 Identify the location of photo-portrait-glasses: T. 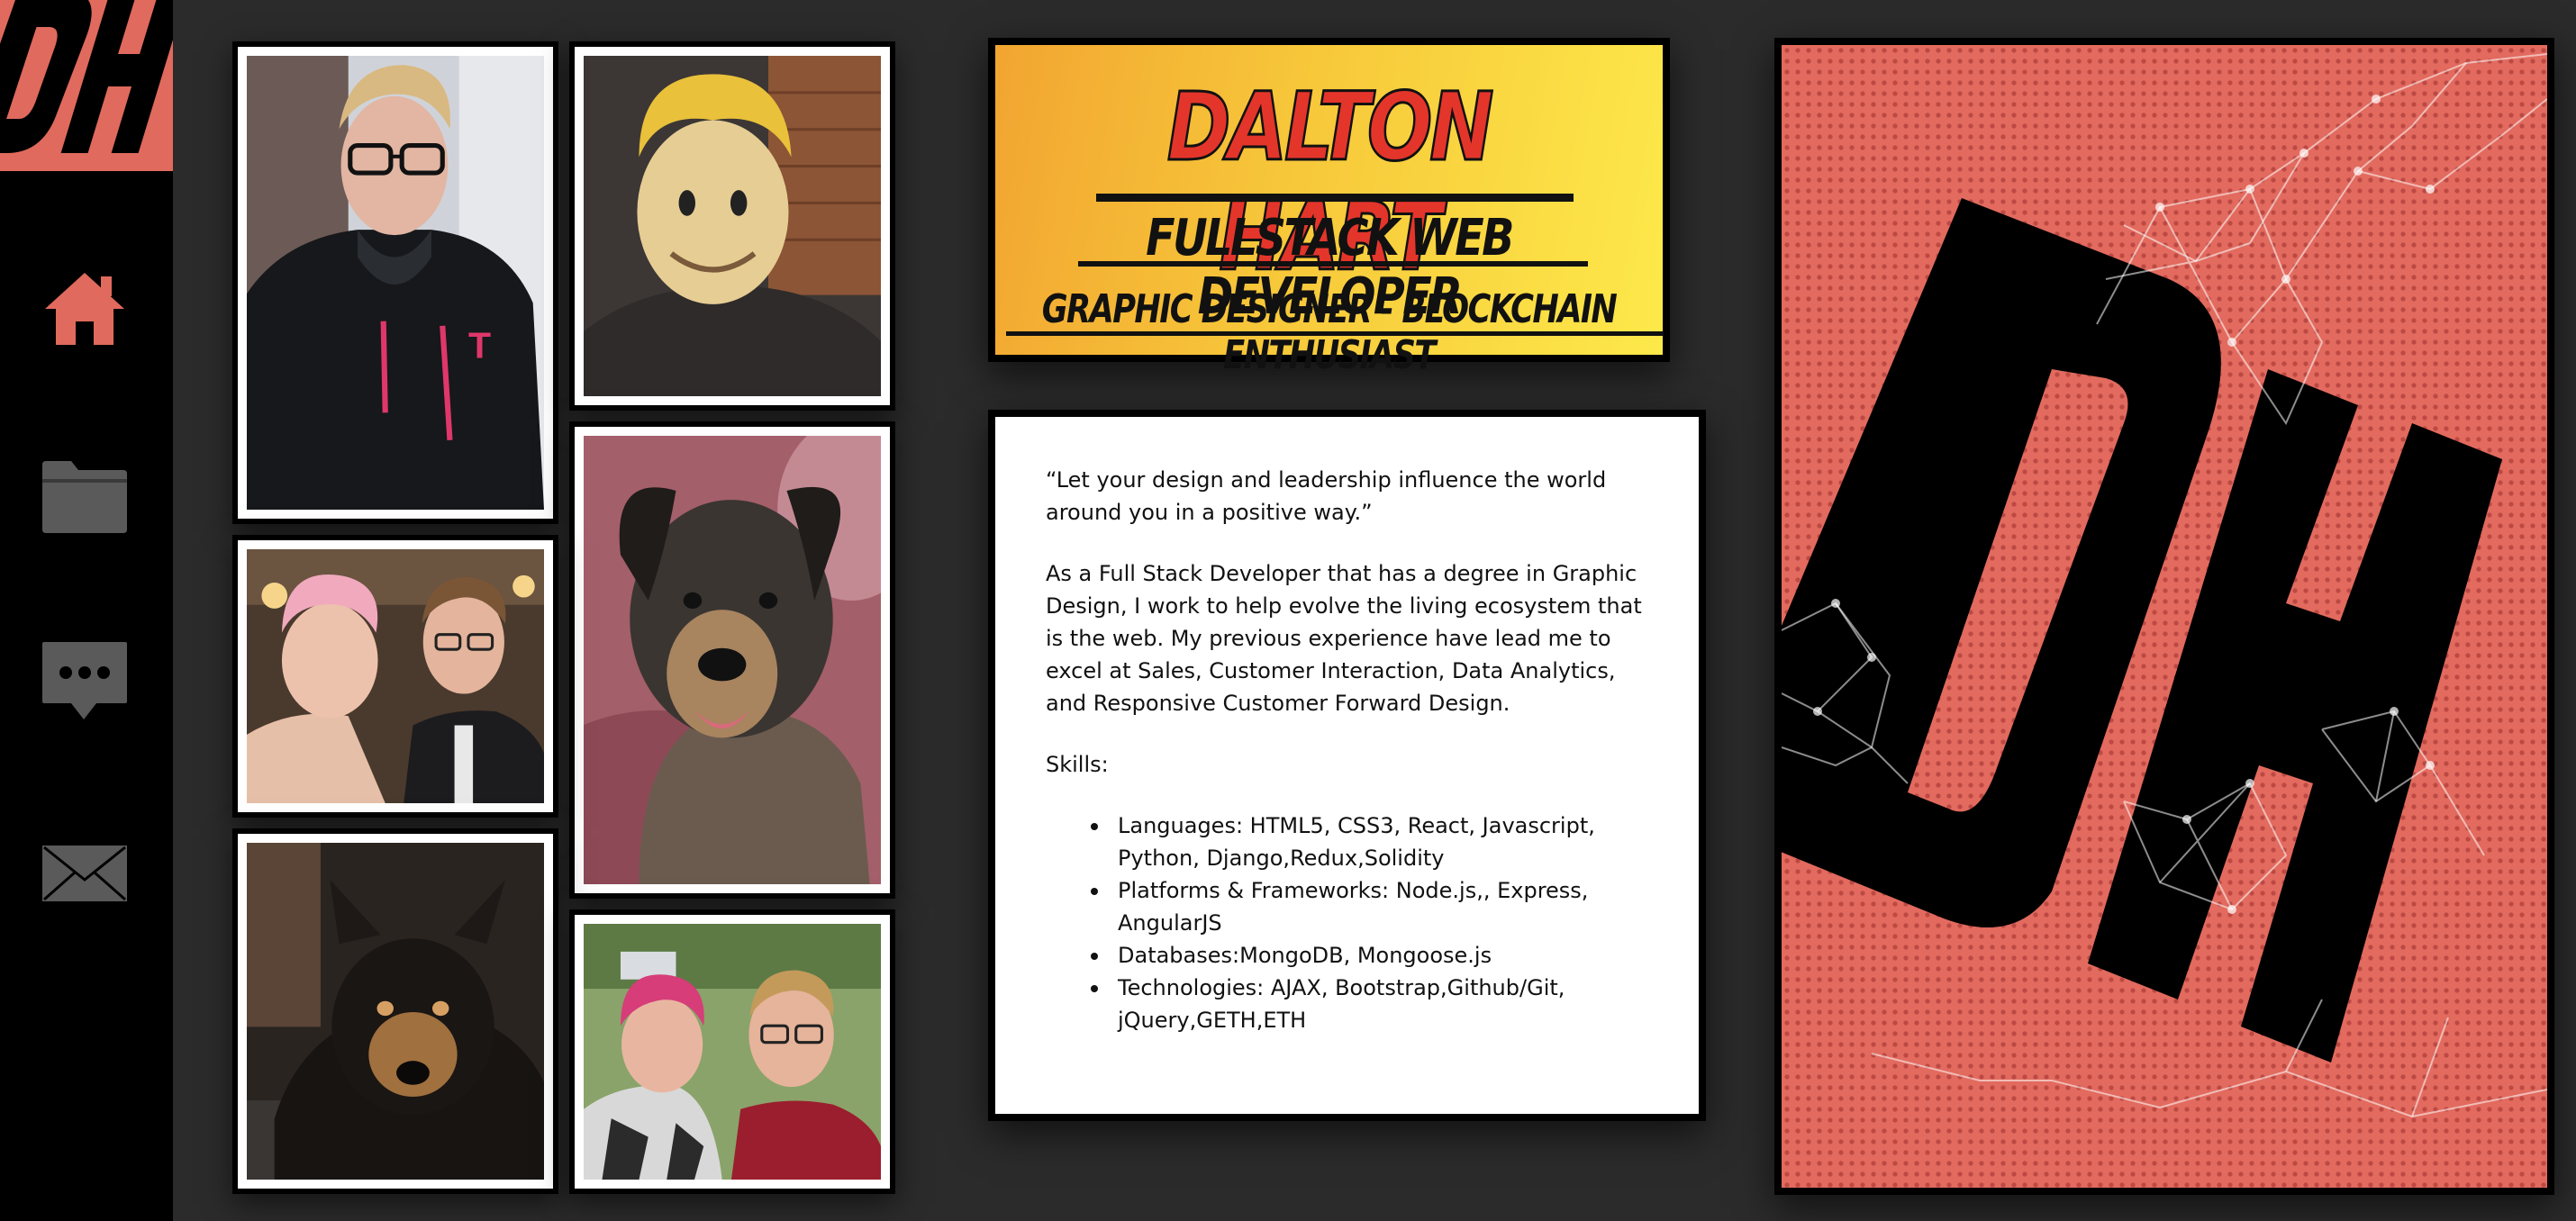
(395, 283).